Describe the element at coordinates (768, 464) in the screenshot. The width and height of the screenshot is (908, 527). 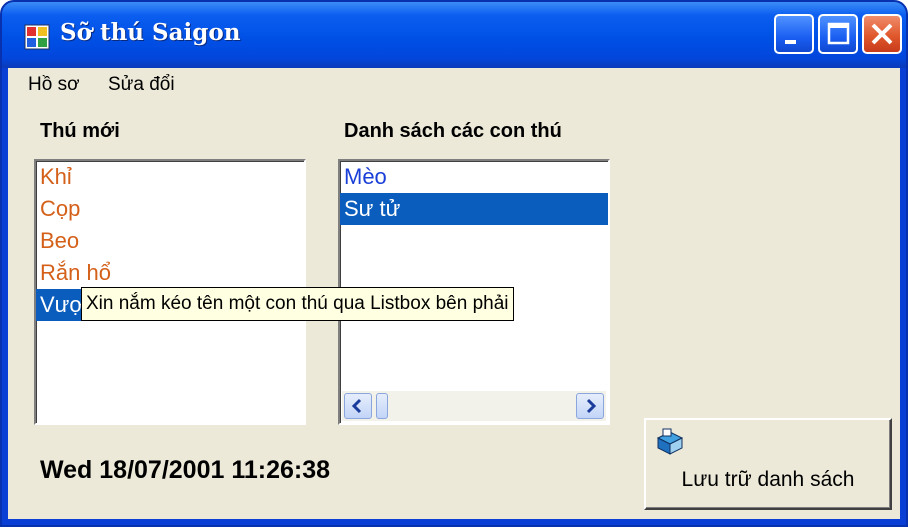
I see `save-list-button: Lưu trữ danh sách` at that location.